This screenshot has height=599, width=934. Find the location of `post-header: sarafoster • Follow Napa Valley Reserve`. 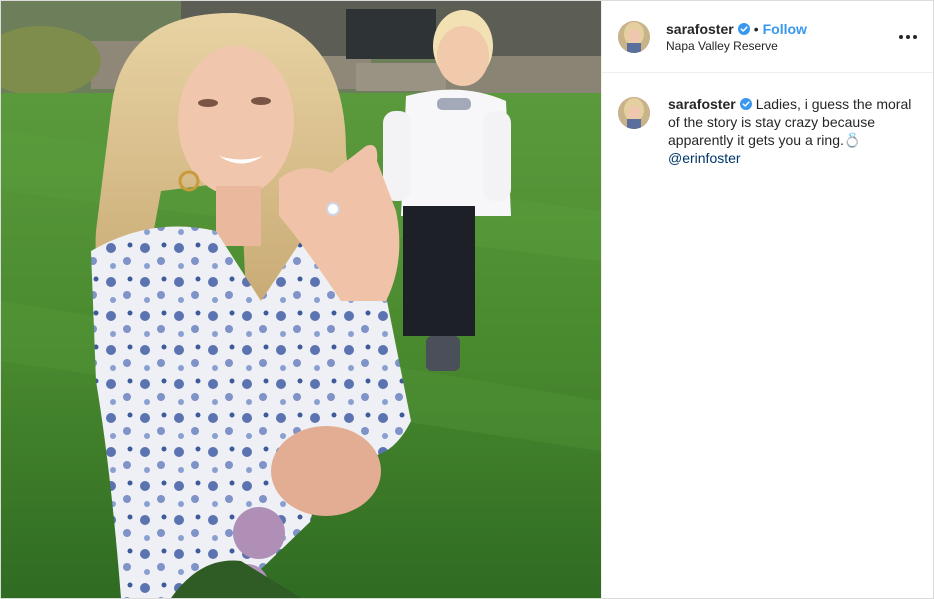

post-header: sarafoster • Follow Napa Valley Reserve is located at coordinates (767, 37).